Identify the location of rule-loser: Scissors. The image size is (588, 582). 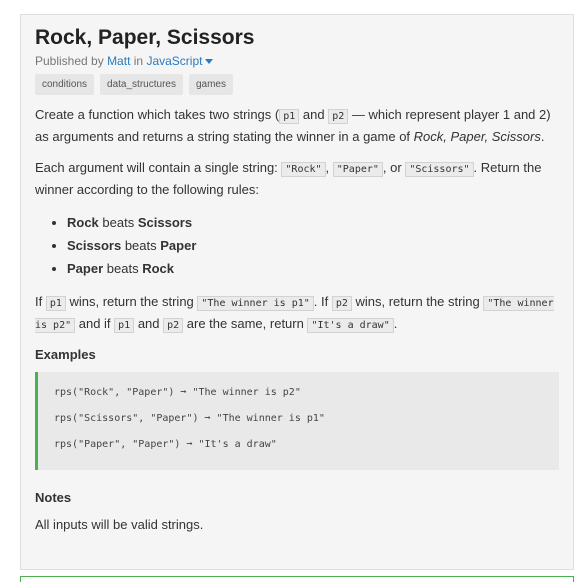
(165, 222).